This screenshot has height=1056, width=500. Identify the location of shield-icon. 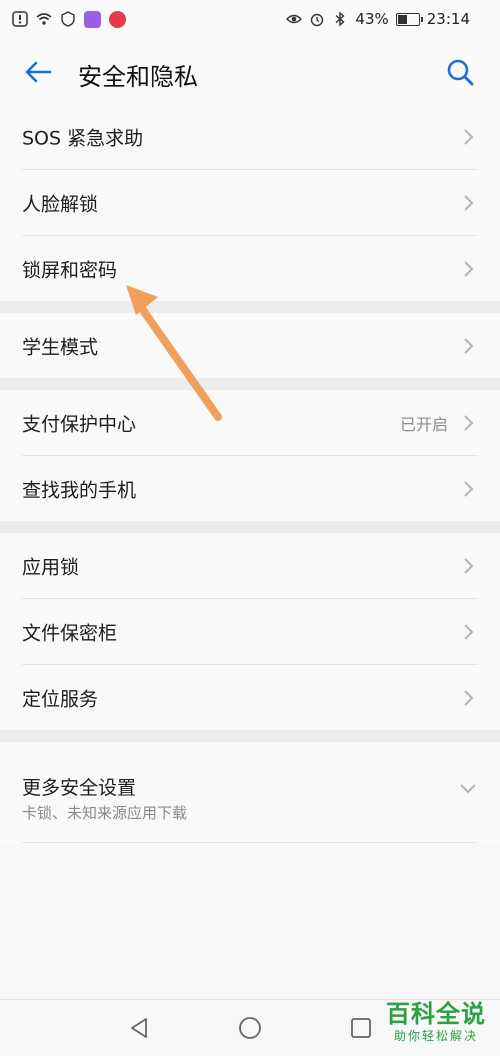
(68, 19).